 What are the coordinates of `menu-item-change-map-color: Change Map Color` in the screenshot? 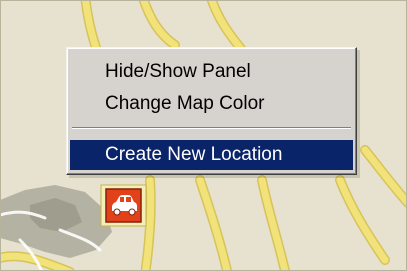 It's located at (211, 104).